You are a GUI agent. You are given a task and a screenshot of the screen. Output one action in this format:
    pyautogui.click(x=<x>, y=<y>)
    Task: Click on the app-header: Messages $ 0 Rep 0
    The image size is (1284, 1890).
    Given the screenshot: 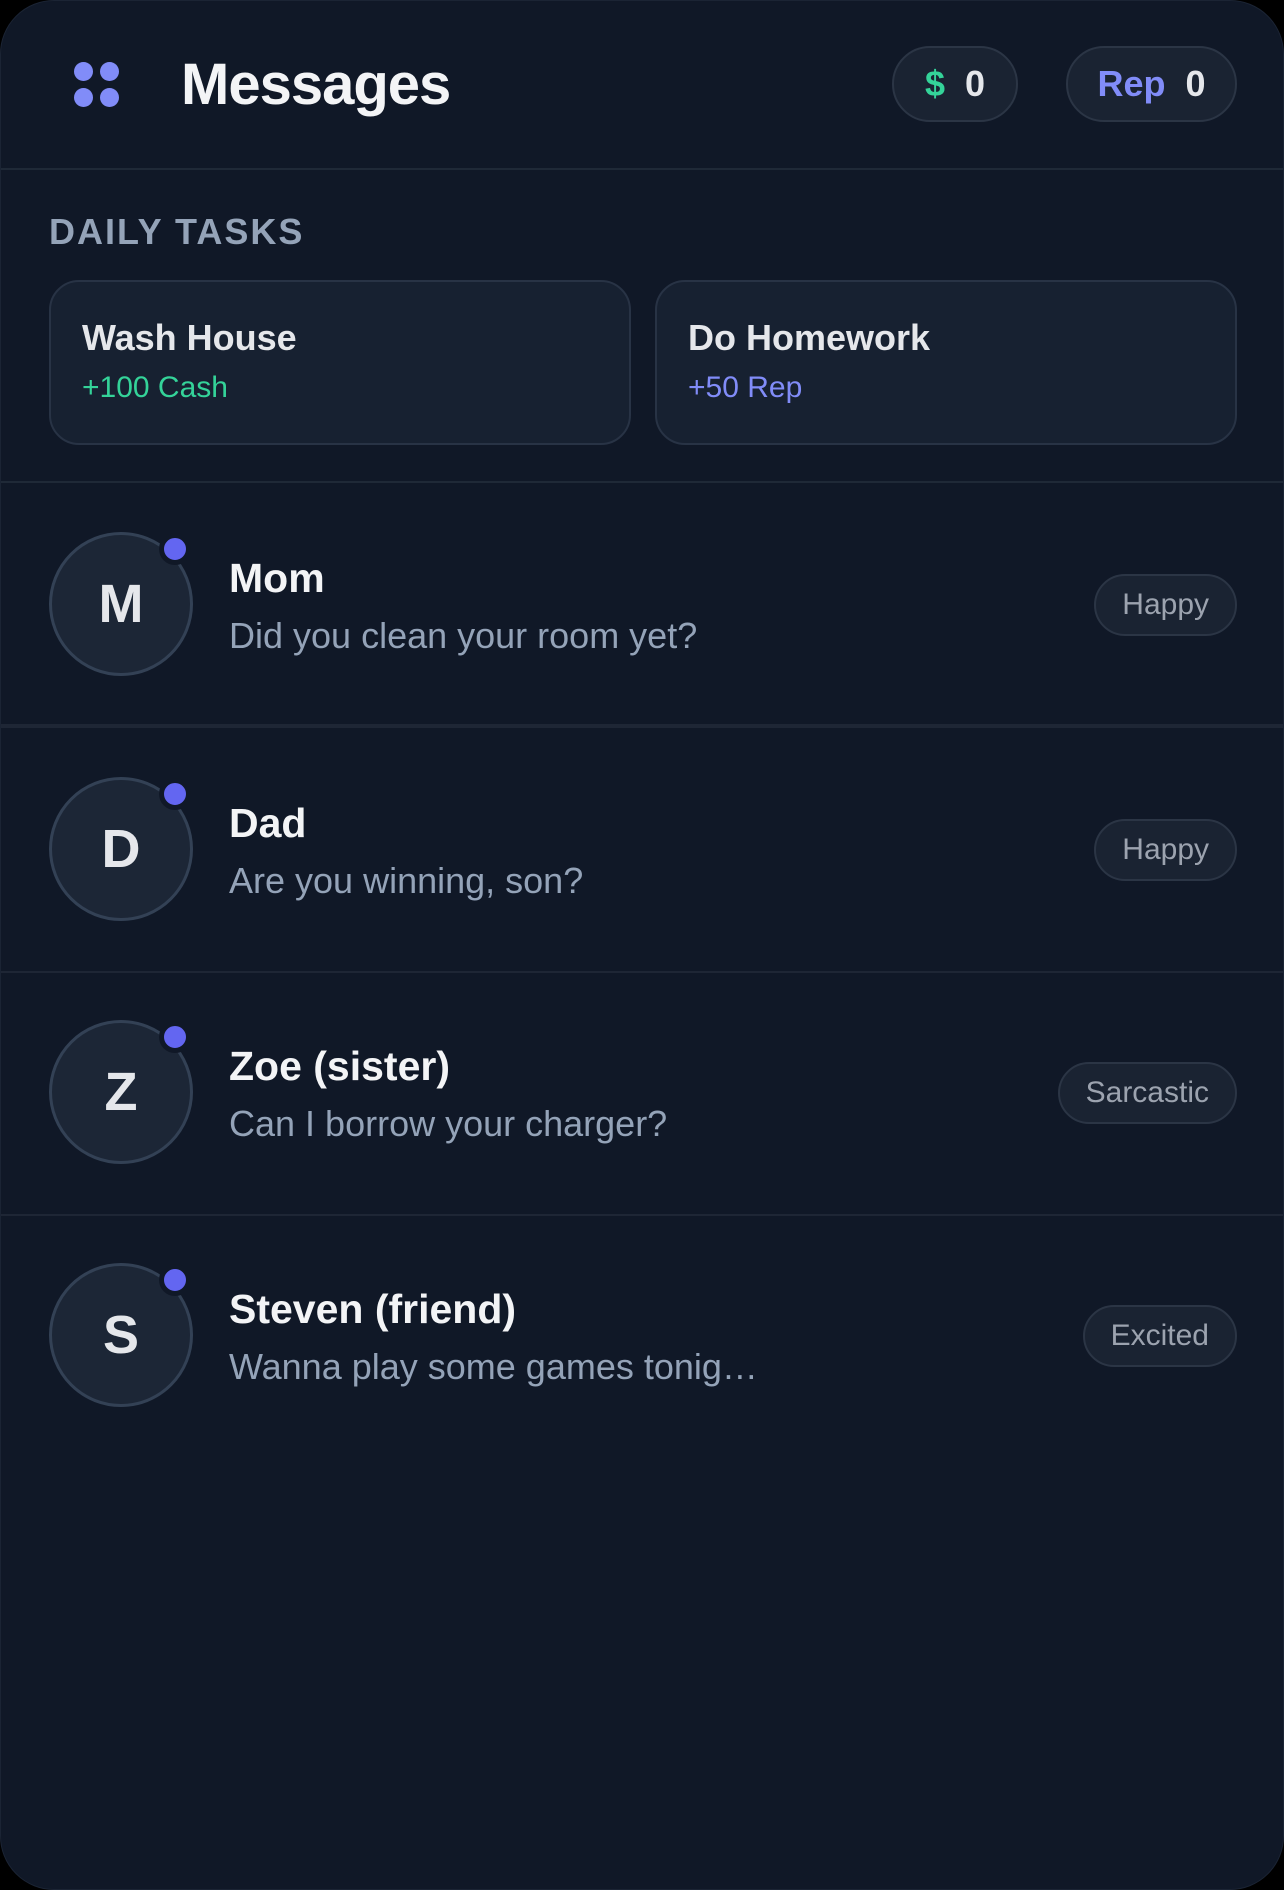 What is the action you would take?
    pyautogui.click(x=642, y=85)
    